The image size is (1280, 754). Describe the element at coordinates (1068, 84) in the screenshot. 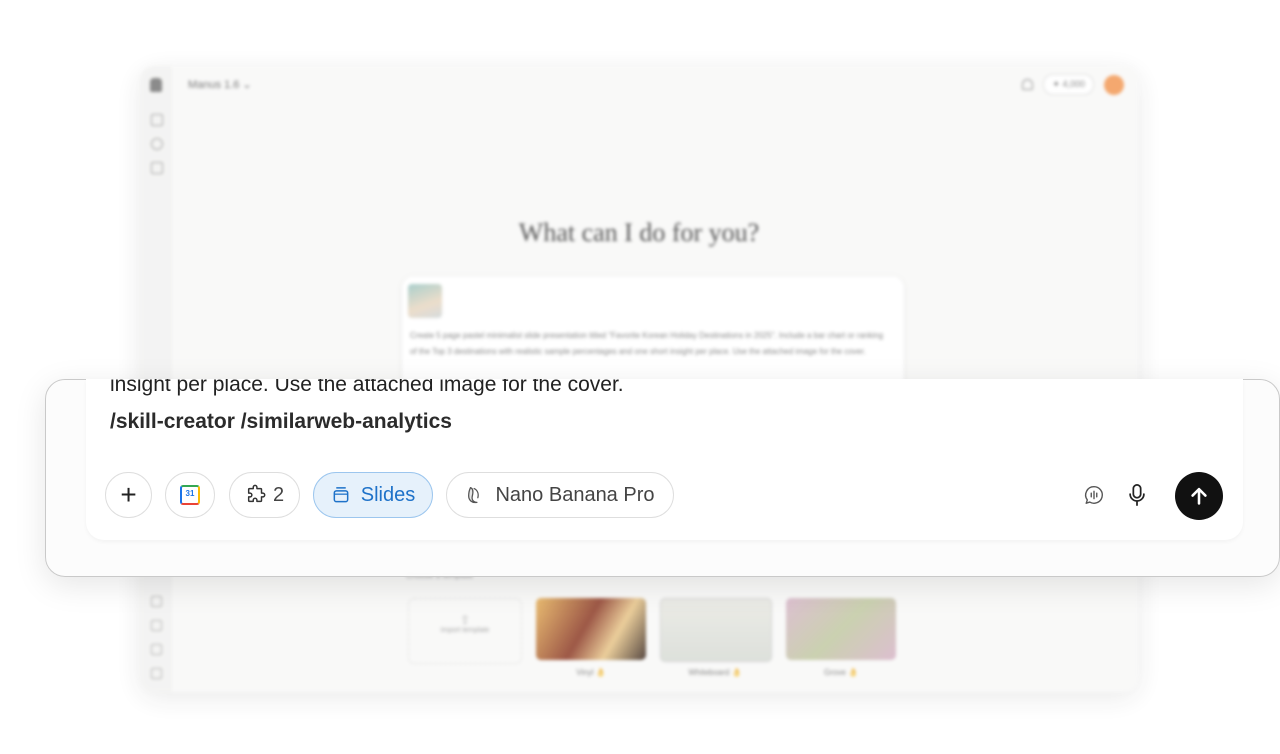

I see `credits-badge: ✦ 4,000` at that location.